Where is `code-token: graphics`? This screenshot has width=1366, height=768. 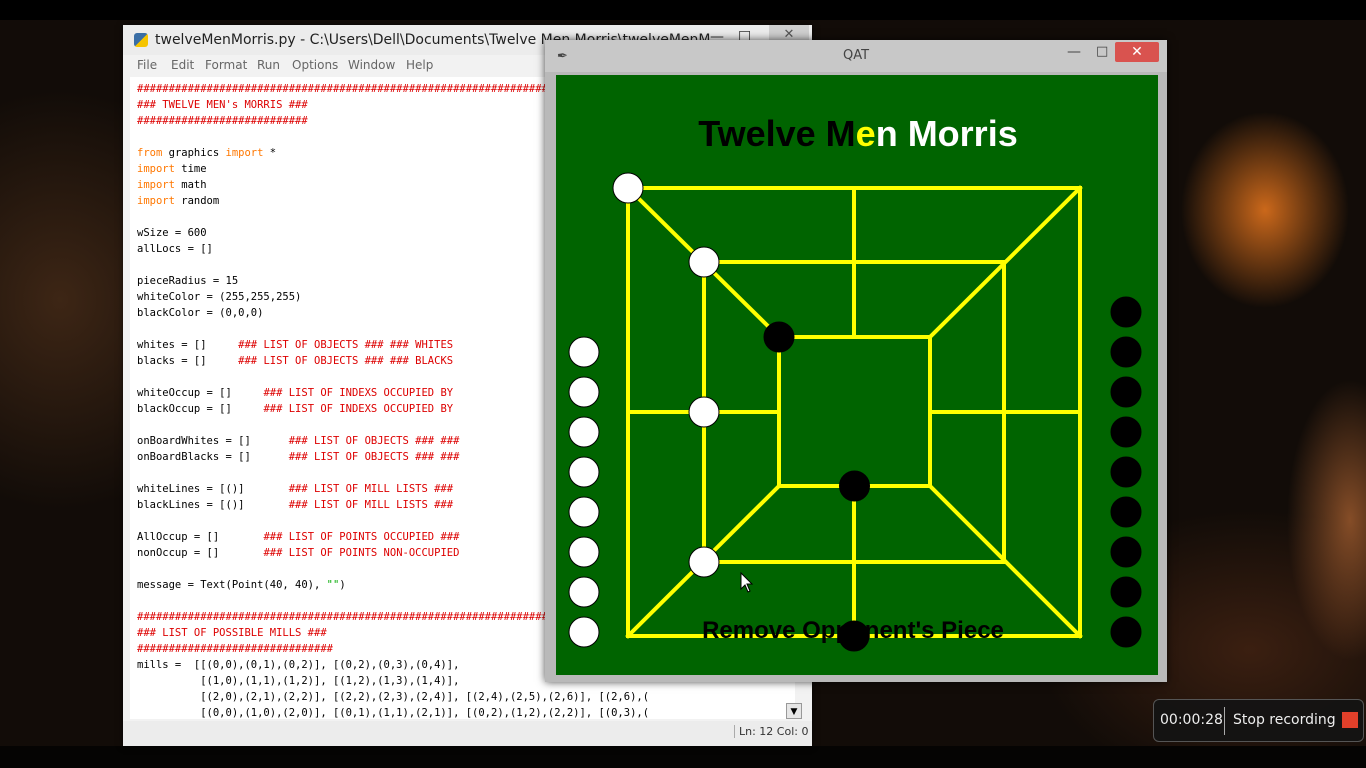 code-token: graphics is located at coordinates (194, 153).